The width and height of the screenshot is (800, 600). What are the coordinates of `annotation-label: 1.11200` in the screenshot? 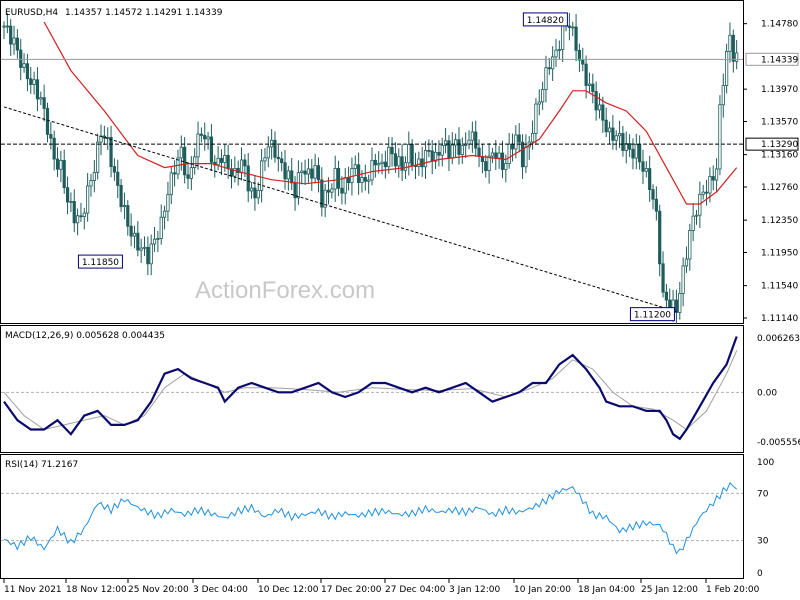 It's located at (652, 316).